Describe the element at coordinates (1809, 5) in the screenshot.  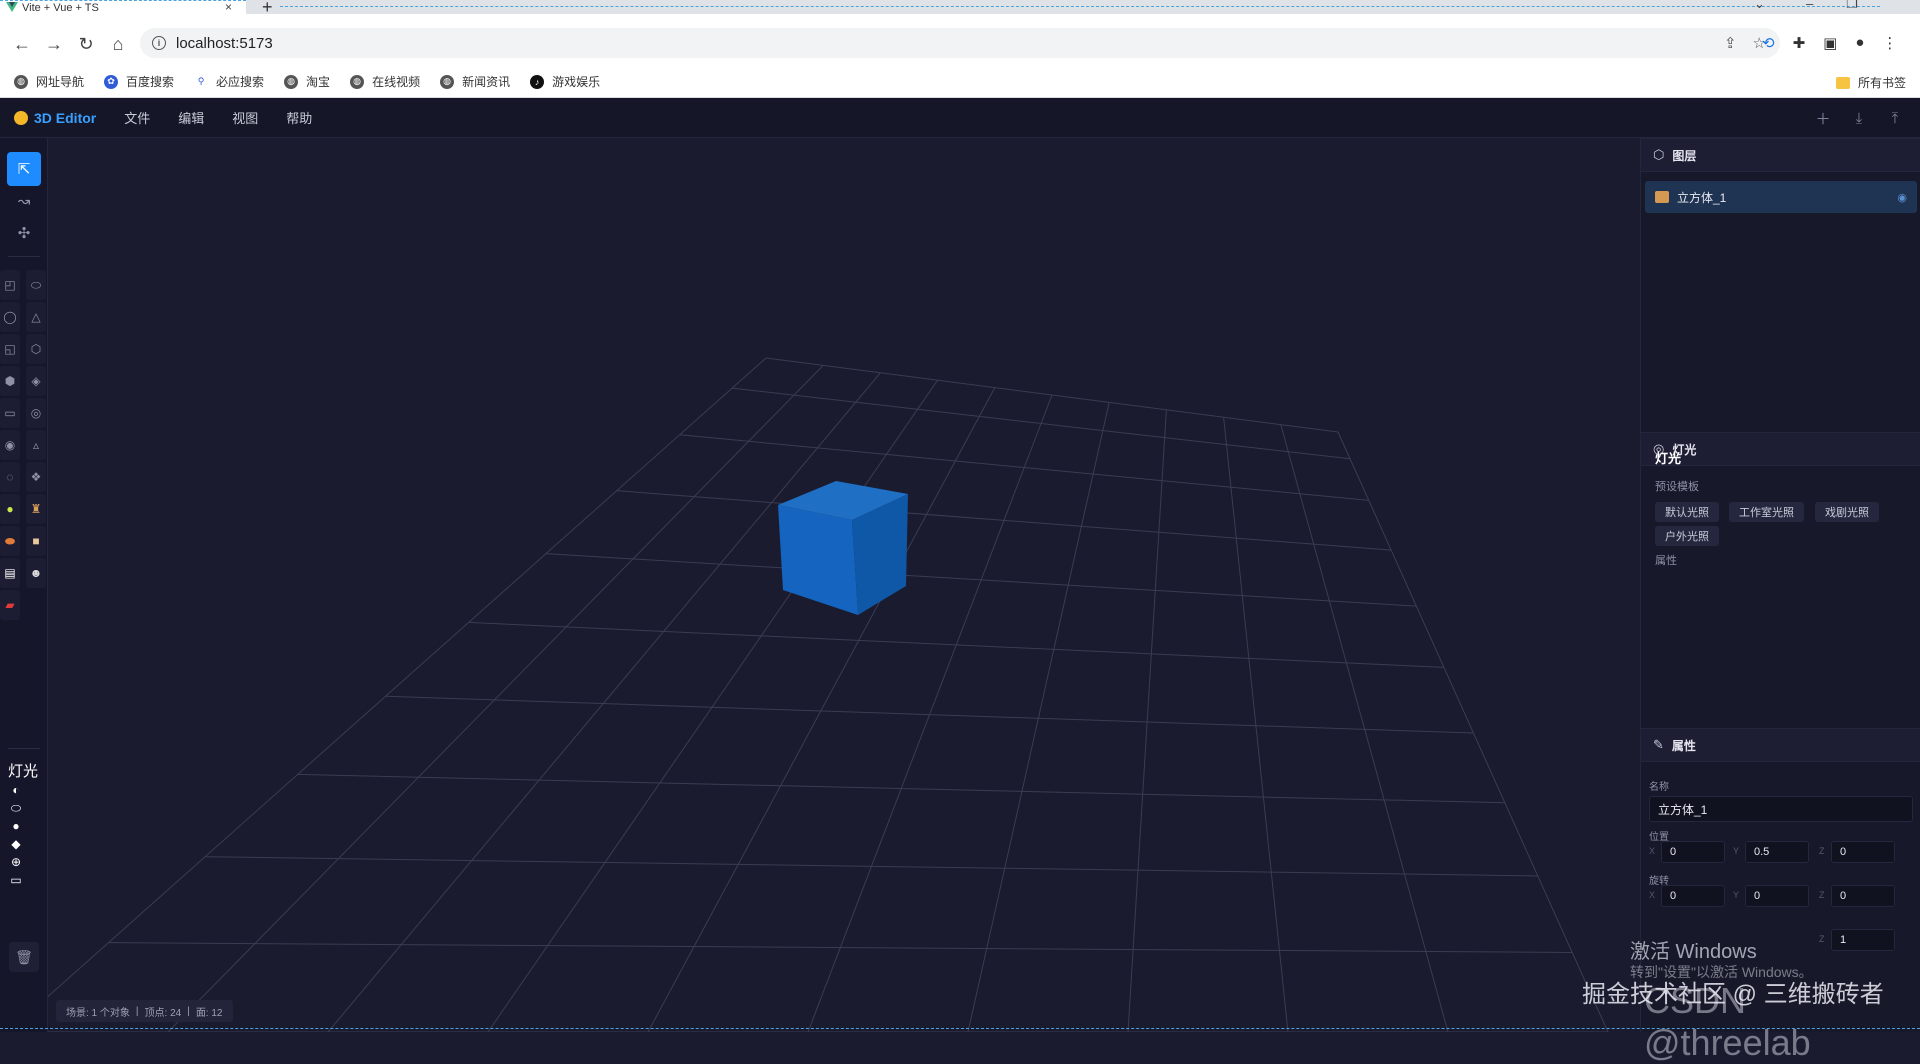
I see `minimize-icon: –` at that location.